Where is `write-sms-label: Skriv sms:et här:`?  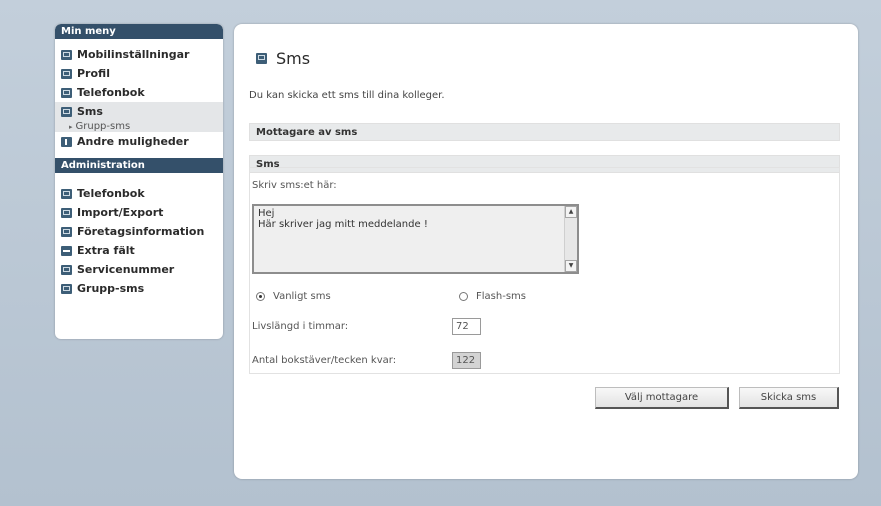
write-sms-label: Skriv sms:et här: is located at coordinates (294, 185).